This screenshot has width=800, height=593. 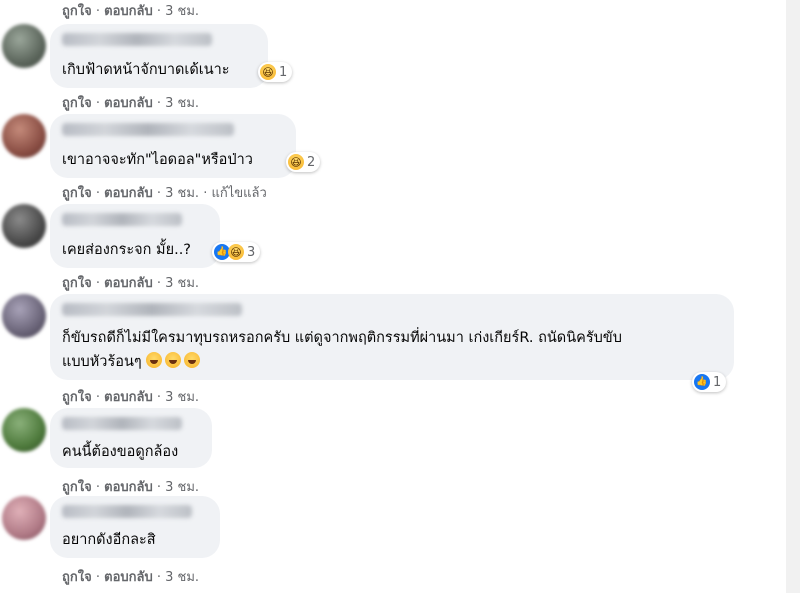 I want to click on scrollbar, so click(x=793, y=296).